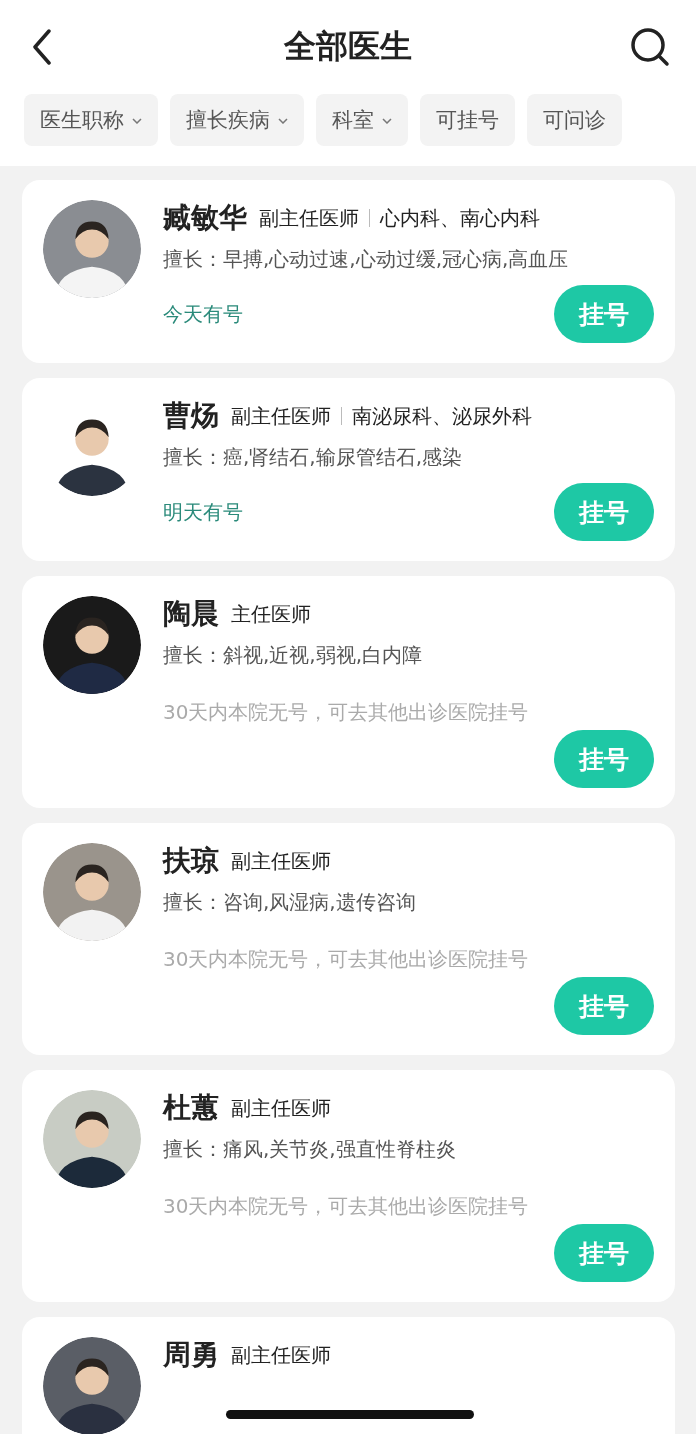  I want to click on filter-chip: 可问诊, so click(574, 120).